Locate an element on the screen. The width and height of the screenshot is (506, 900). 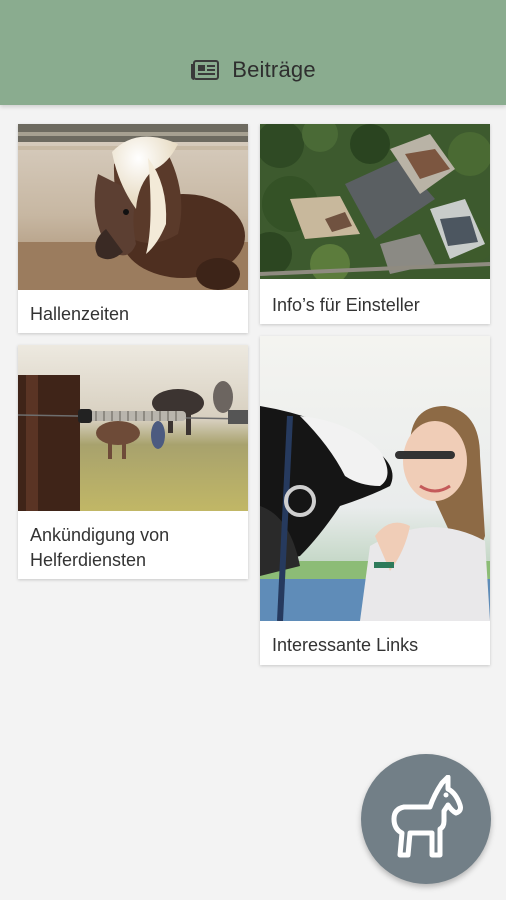
fence-photo is located at coordinates (133, 428).